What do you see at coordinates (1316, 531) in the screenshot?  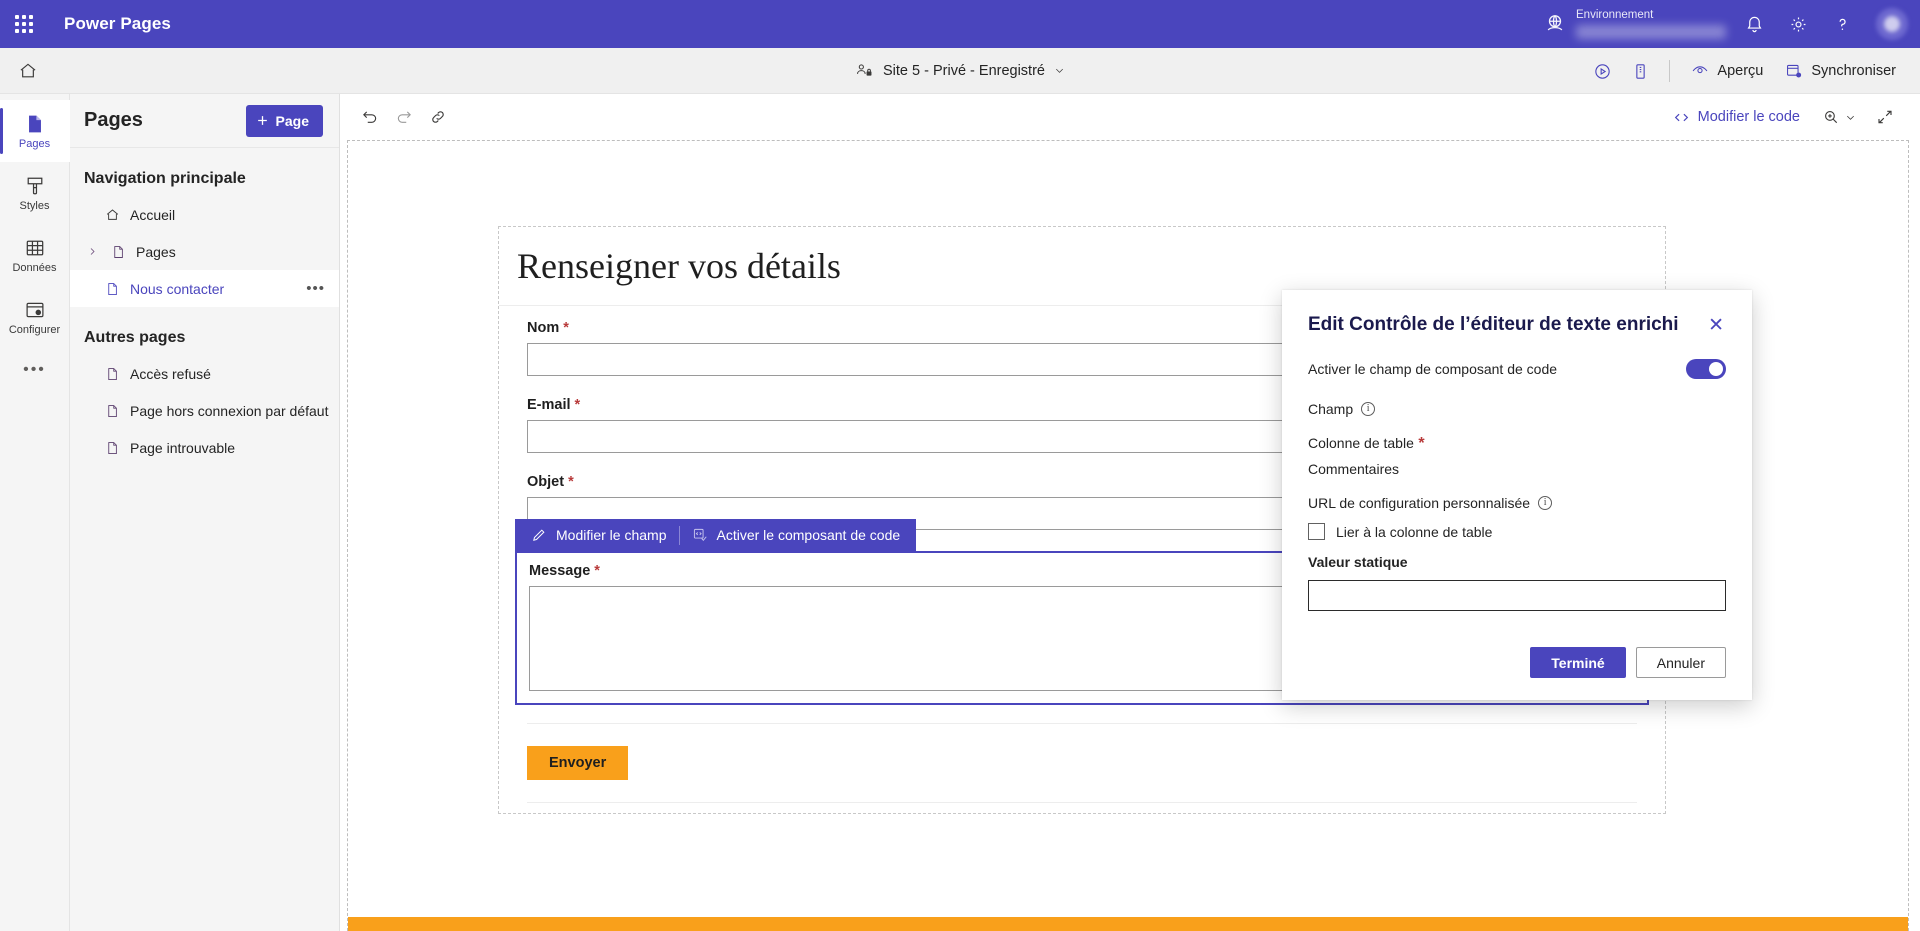 I see `link-to-table-column-checkbox` at bounding box center [1316, 531].